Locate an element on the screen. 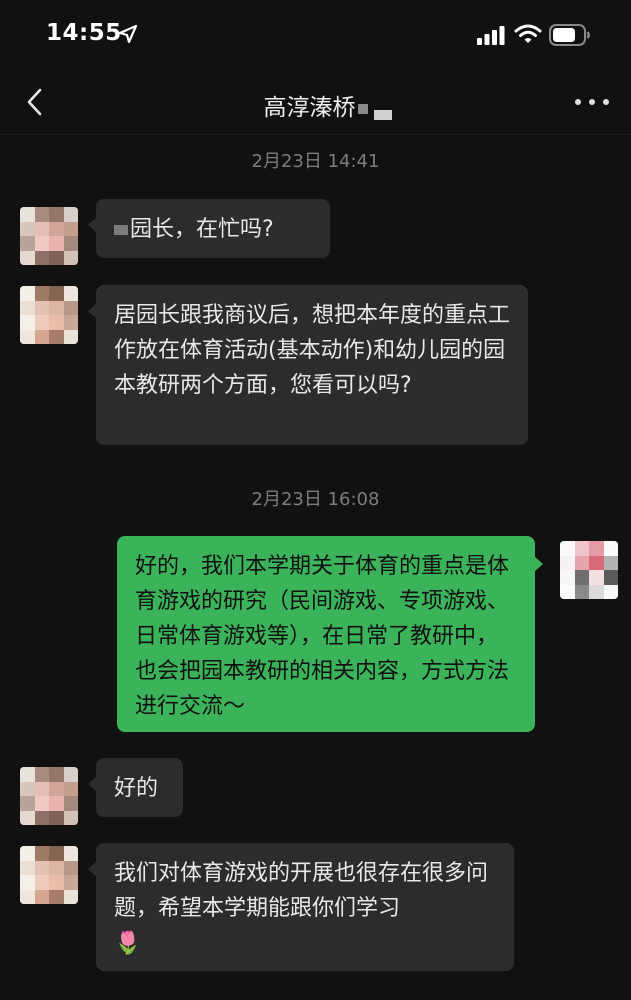  message-timestamp: 2月23日 16:08 is located at coordinates (315, 499).